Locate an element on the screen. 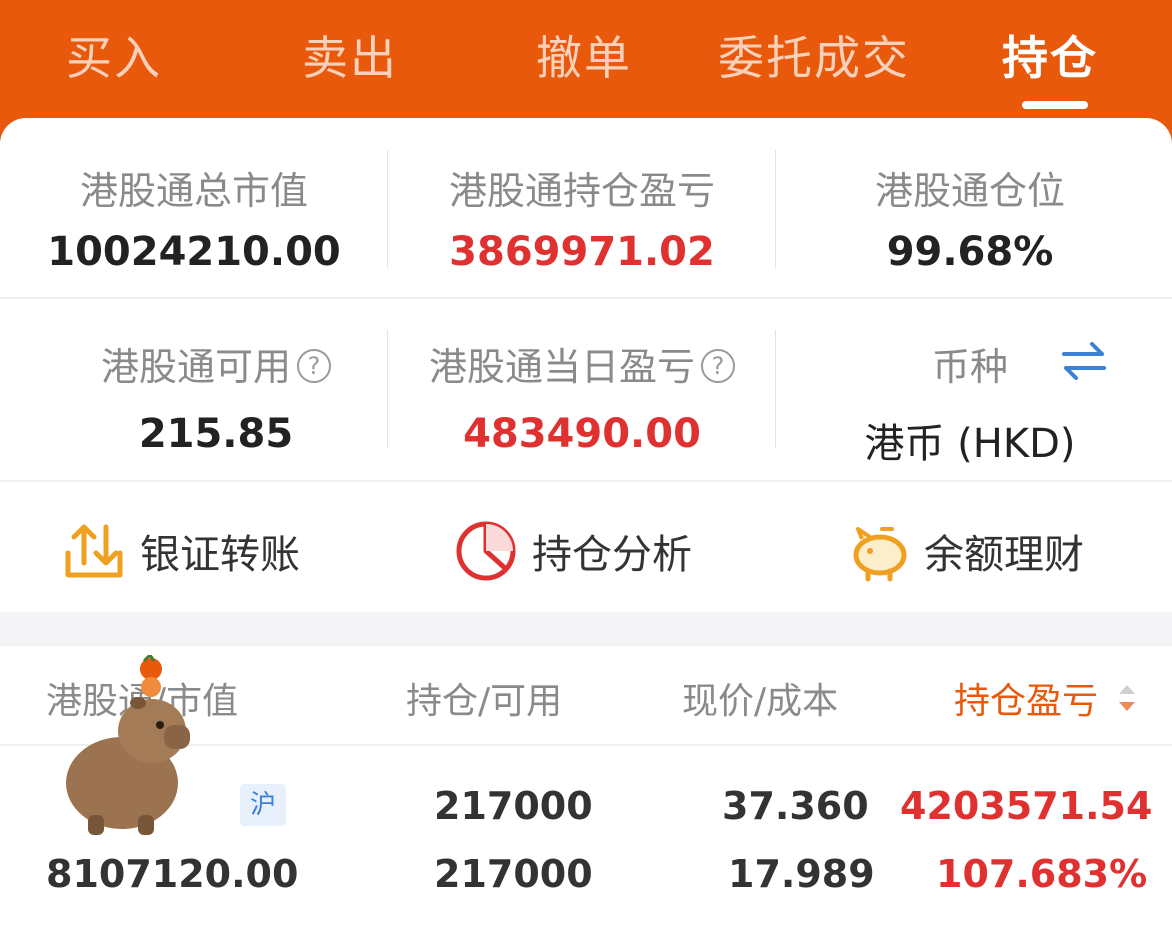 The image size is (1172, 928). position-ratio-label: 港股通仓位 is located at coordinates (969, 191).